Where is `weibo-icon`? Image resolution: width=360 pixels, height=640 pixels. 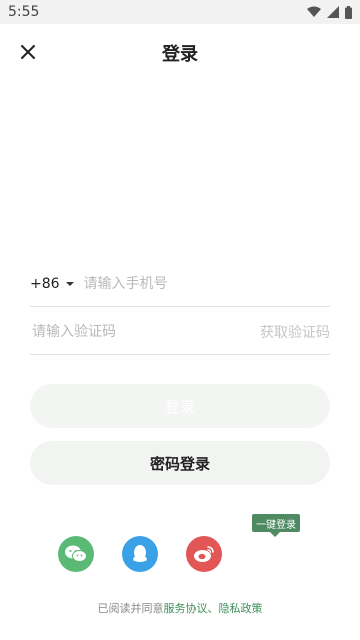 weibo-icon is located at coordinates (204, 554).